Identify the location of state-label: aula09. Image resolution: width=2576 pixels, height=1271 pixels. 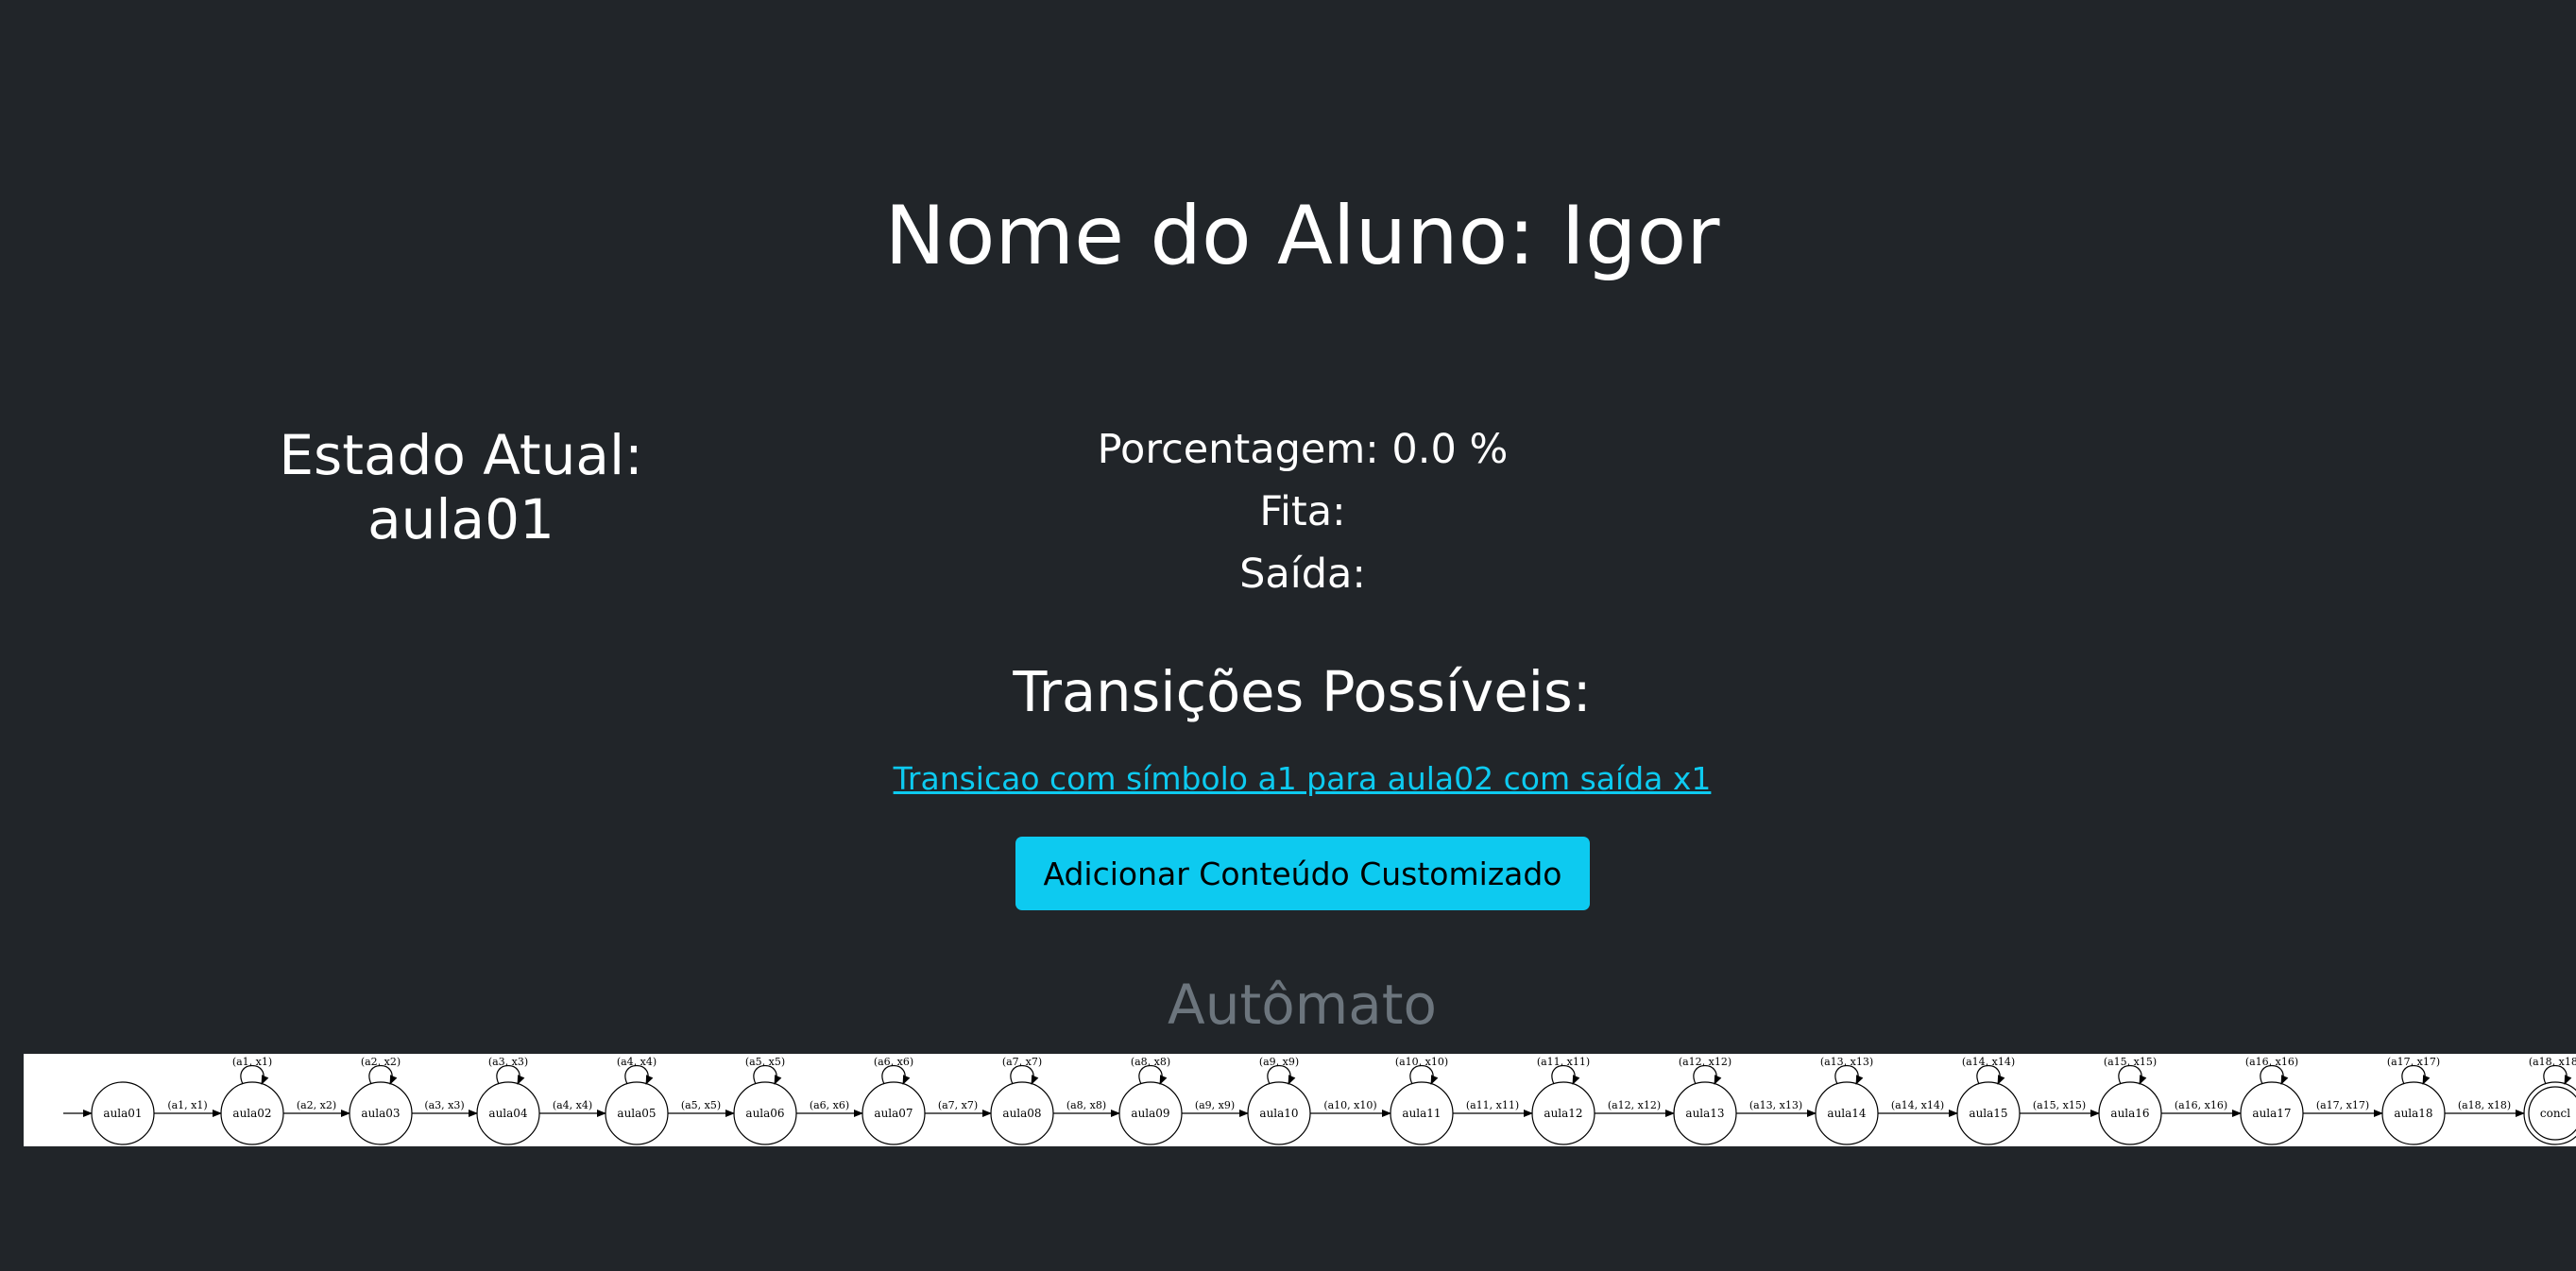
(1150, 1113).